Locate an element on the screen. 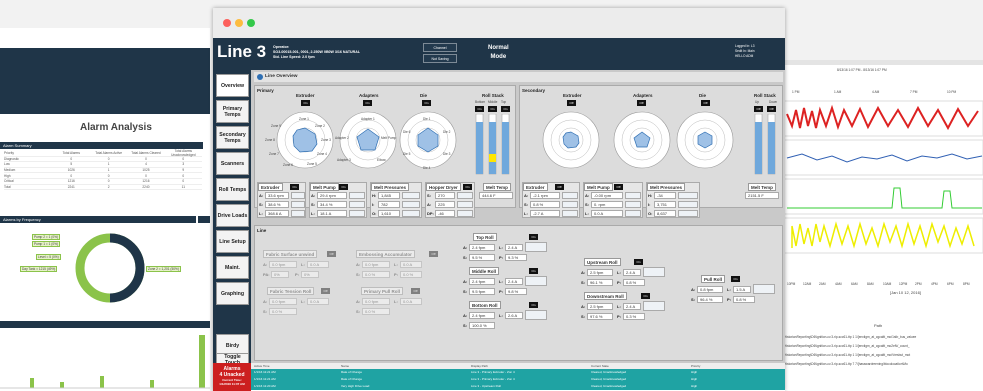 This screenshot has height=391, width=983. sec-meltpress-h: -34 is located at coordinates (665, 195).